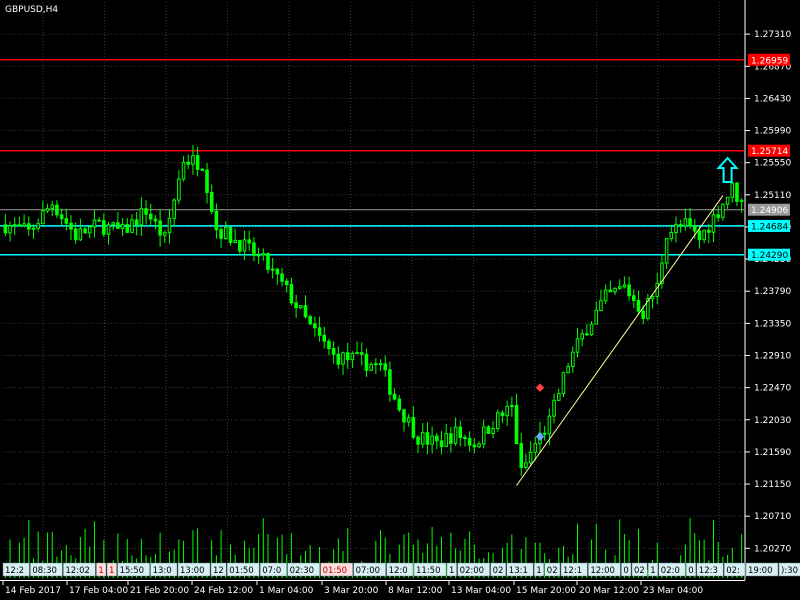 The image size is (800, 600). I want to click on price-tick-label: 1.21150, so click(772, 485).